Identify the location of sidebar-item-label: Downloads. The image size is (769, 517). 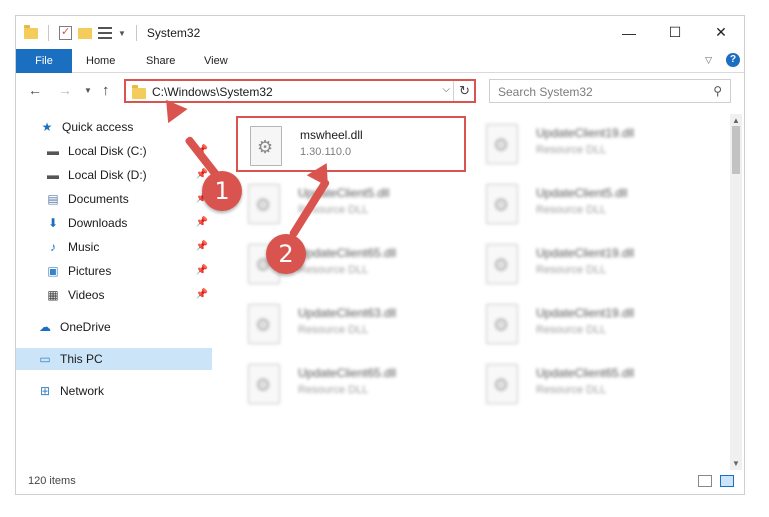
(98, 223).